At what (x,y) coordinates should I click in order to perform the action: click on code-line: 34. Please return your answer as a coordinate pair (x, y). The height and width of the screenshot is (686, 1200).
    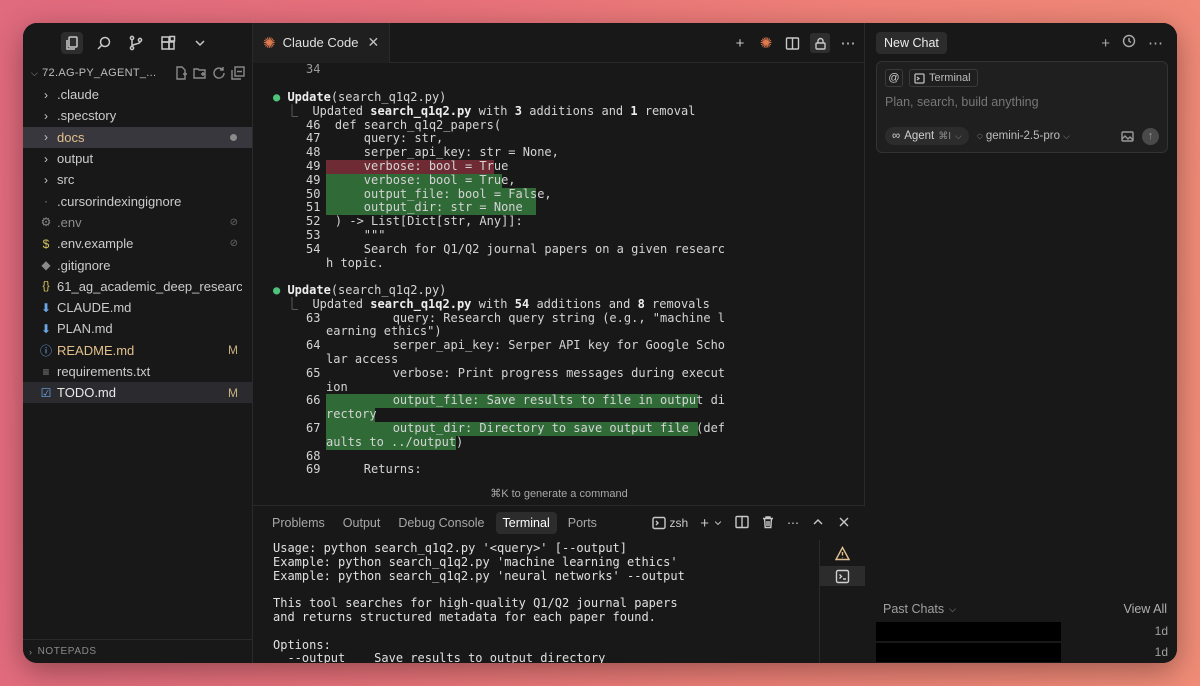
    Looking at the image, I should click on (313, 69).